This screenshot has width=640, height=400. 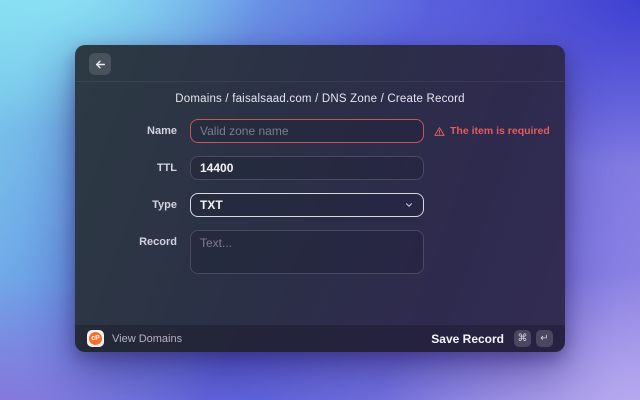 I want to click on return-key-icon: ↵, so click(x=544, y=338).